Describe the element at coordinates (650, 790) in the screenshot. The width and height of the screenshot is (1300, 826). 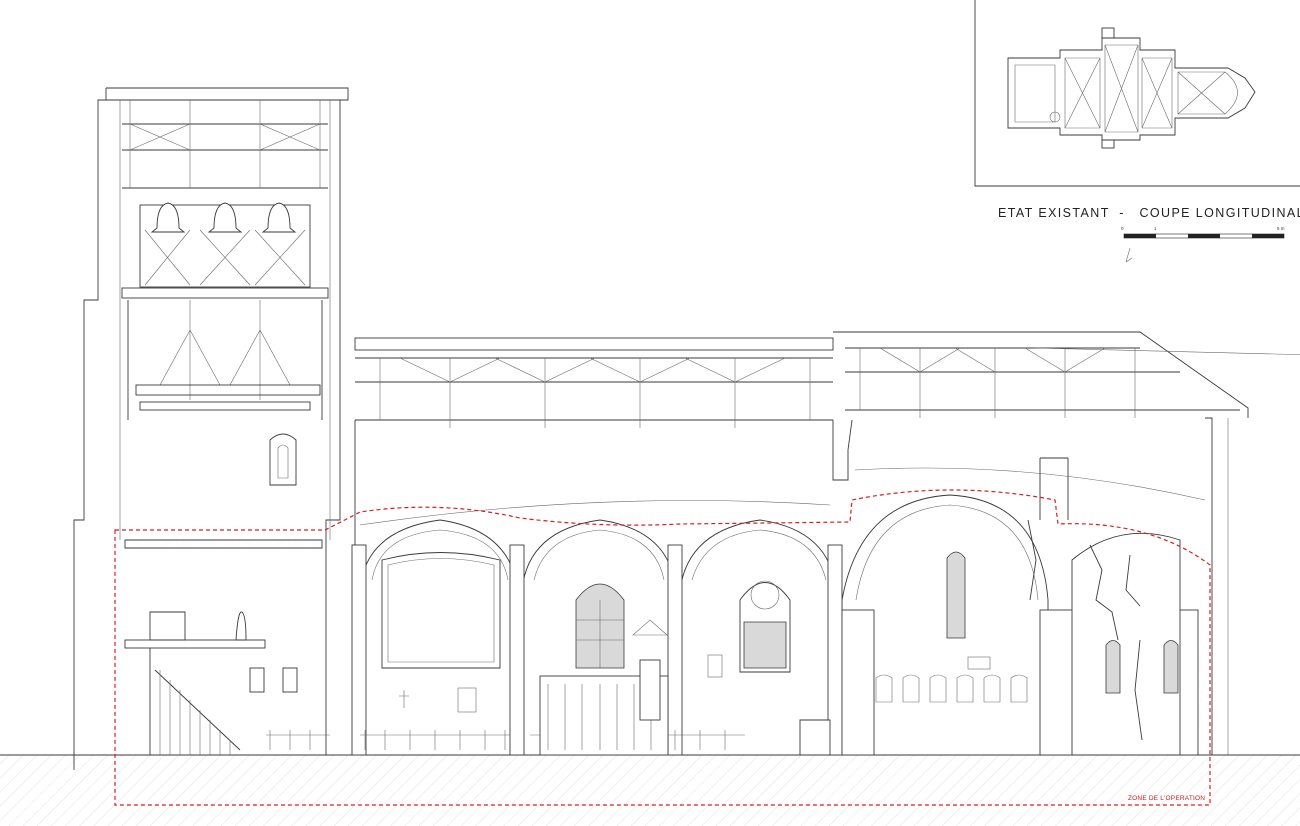
I see `ground-hatch` at that location.